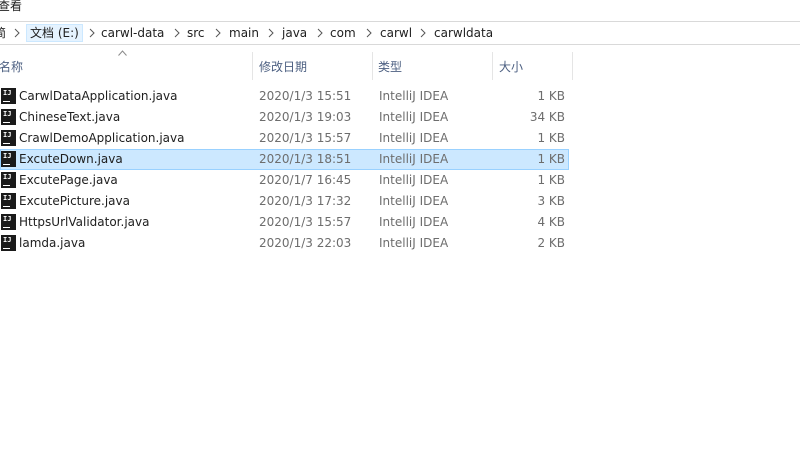 This screenshot has width=800, height=463. I want to click on file-date: 2020/1/3 22:03, so click(305, 243).